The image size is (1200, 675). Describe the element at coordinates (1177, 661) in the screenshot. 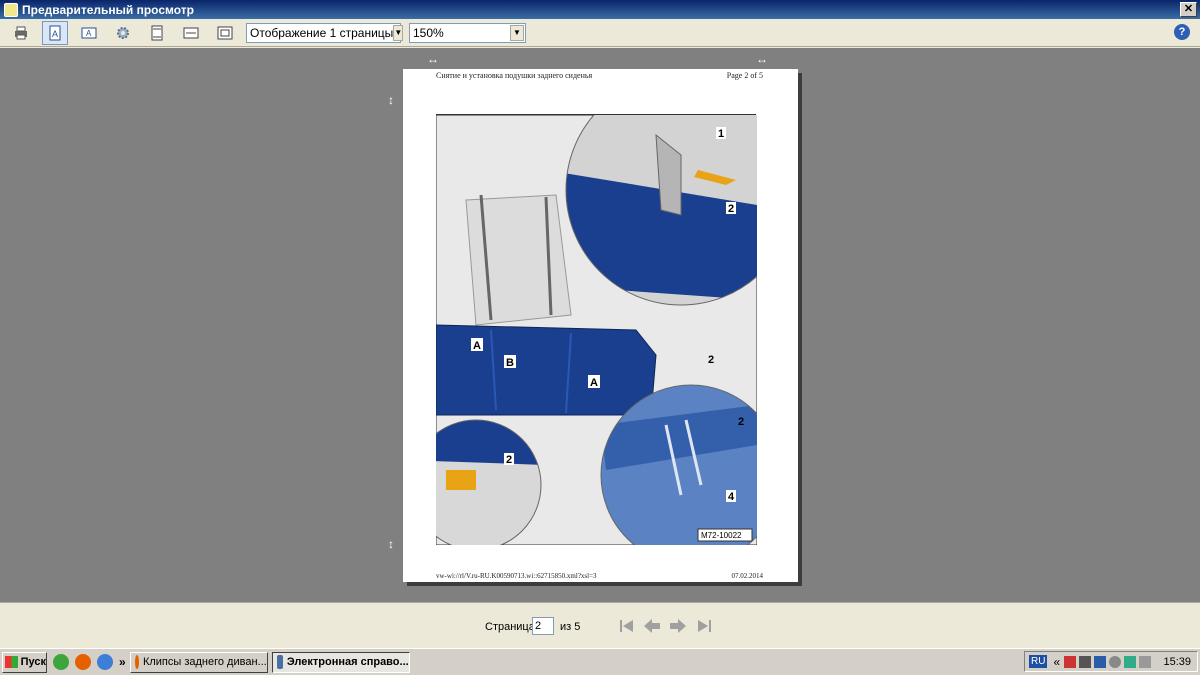

I see `clock: 15:39` at that location.